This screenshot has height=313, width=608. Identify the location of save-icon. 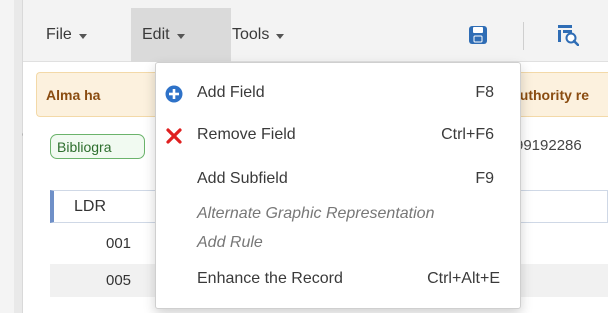
(478, 35).